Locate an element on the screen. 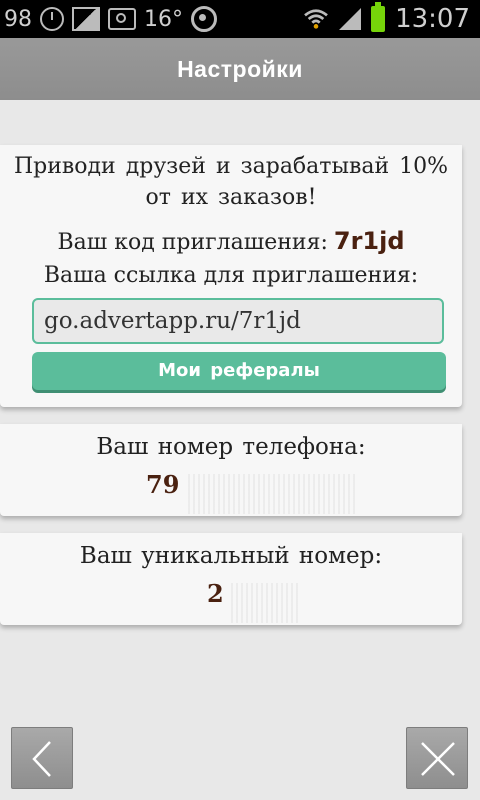 This screenshot has width=480, height=800. alarm-icon is located at coordinates (52, 19).